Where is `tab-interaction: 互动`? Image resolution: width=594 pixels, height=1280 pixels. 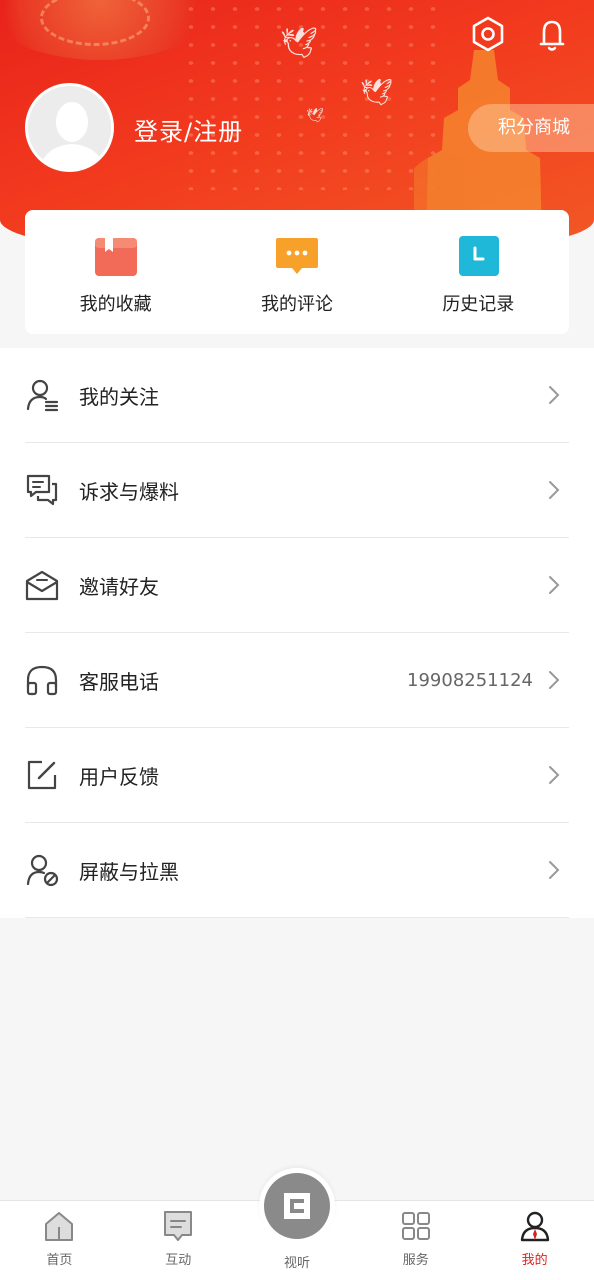 tab-interaction: 互动 is located at coordinates (178, 1240).